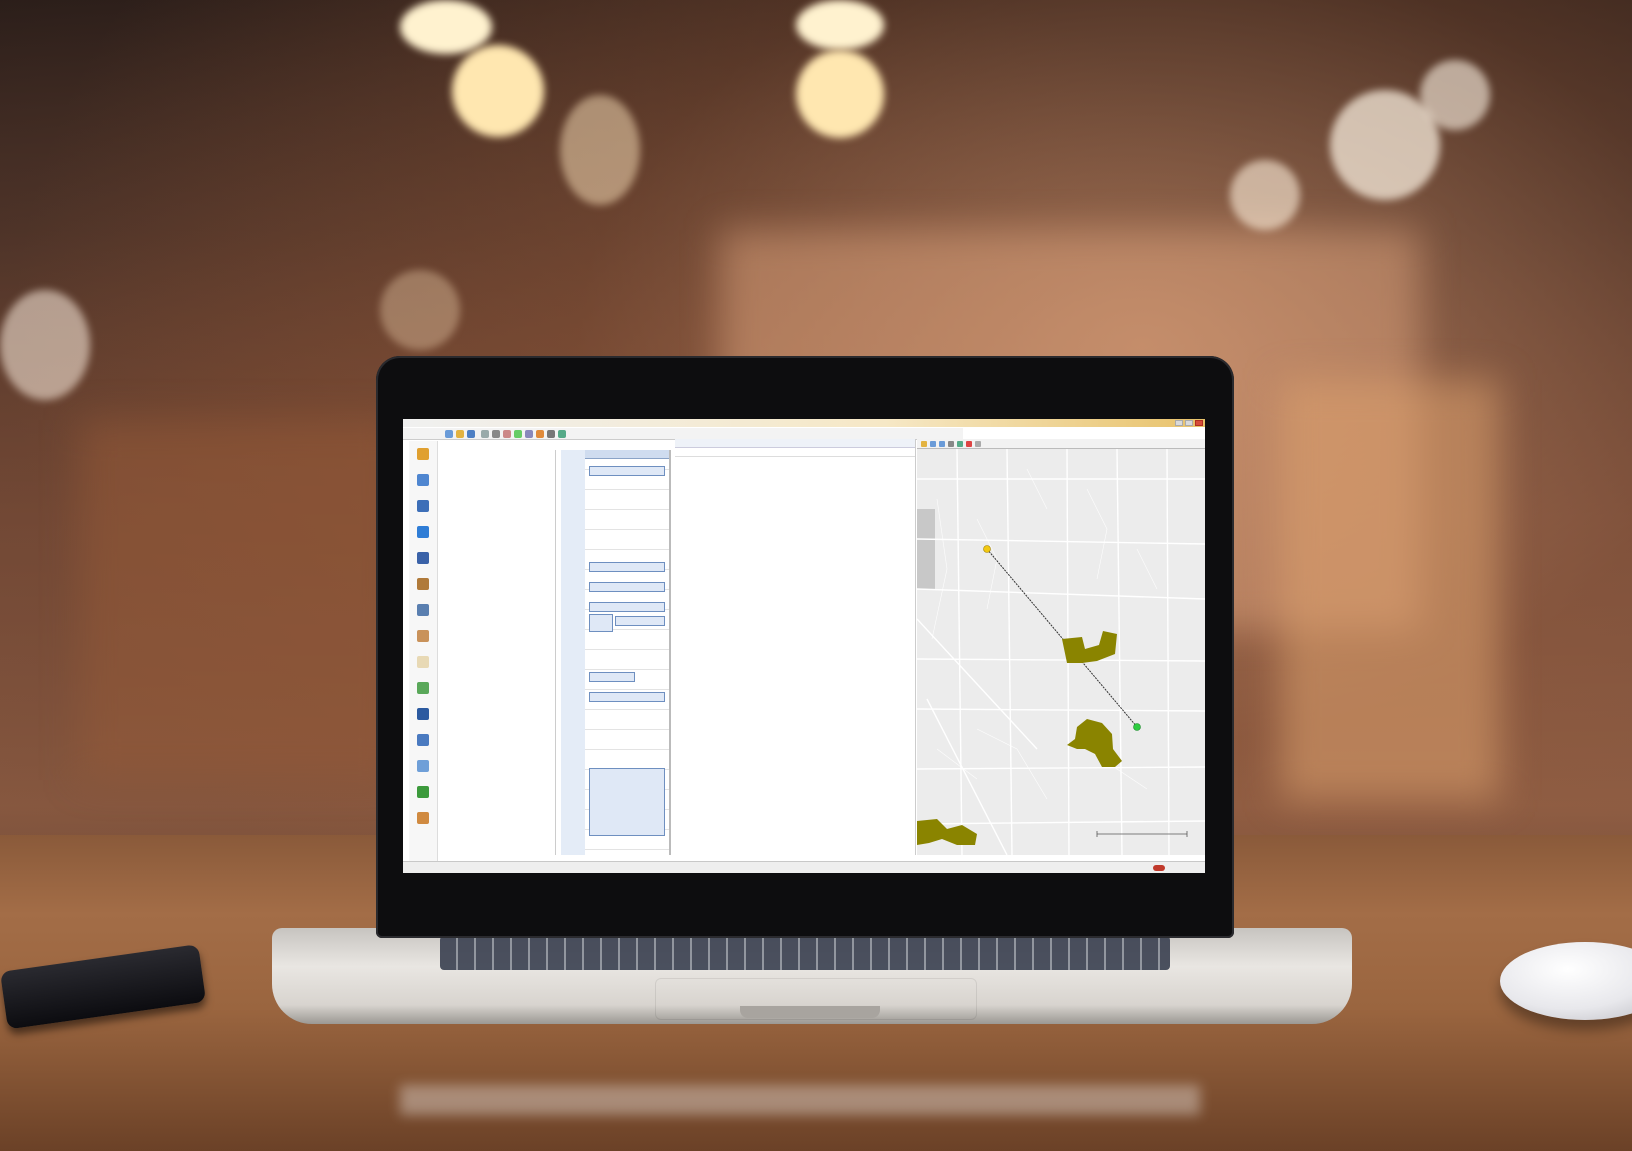 This screenshot has width=1632, height=1151. Describe the element at coordinates (1159, 868) in the screenshot. I see `brand-logo` at that location.